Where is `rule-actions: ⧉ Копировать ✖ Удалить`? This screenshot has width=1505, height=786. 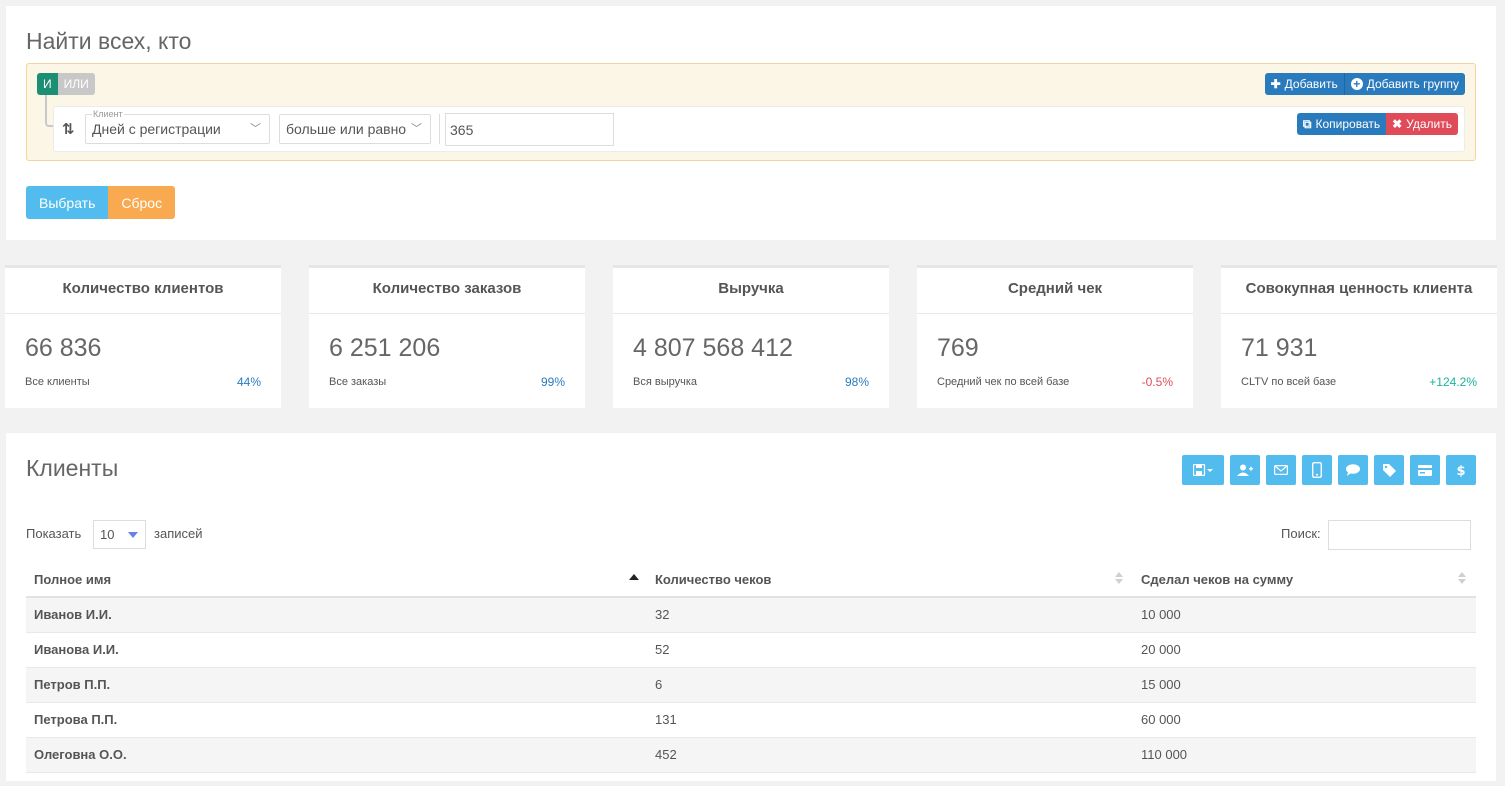 rule-actions: ⧉ Копировать ✖ Удалить is located at coordinates (1377, 124).